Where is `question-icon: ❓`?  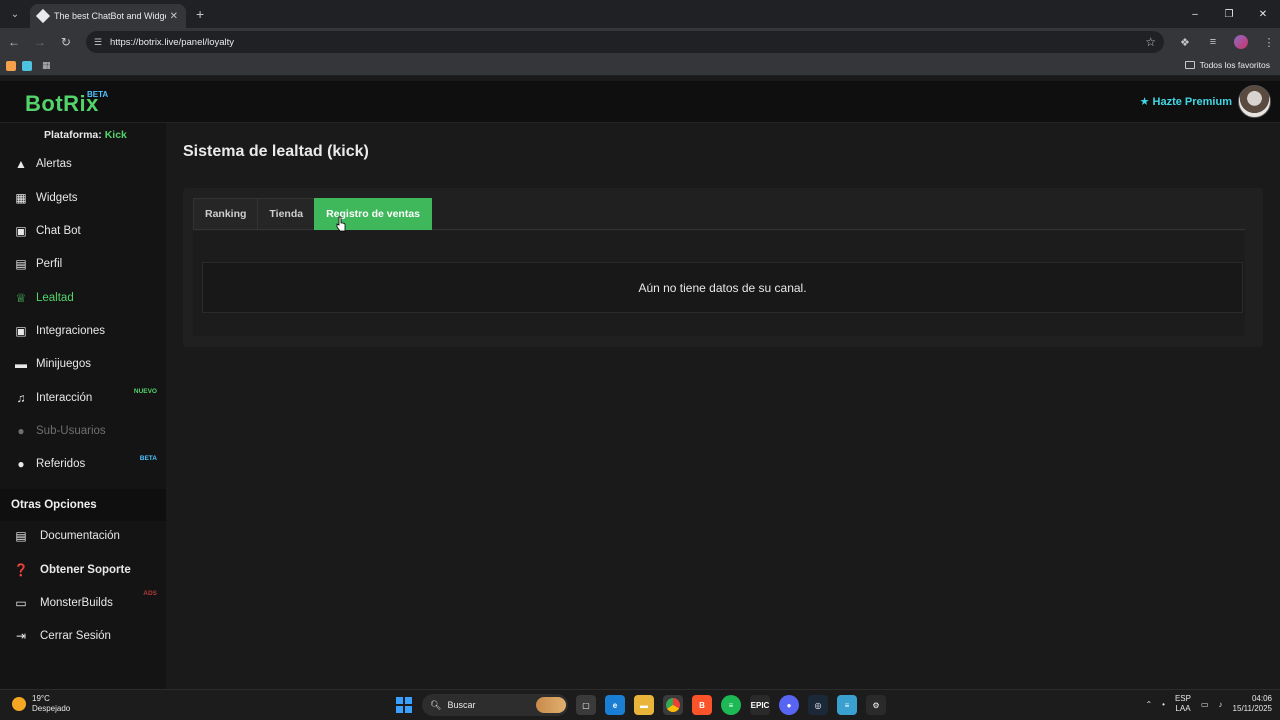 question-icon: ❓ is located at coordinates (21, 570).